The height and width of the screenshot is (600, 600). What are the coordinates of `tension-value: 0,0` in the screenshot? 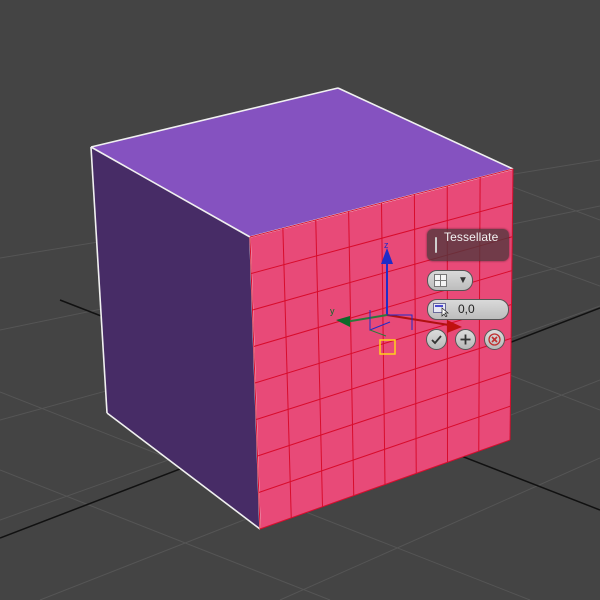 It's located at (466, 309).